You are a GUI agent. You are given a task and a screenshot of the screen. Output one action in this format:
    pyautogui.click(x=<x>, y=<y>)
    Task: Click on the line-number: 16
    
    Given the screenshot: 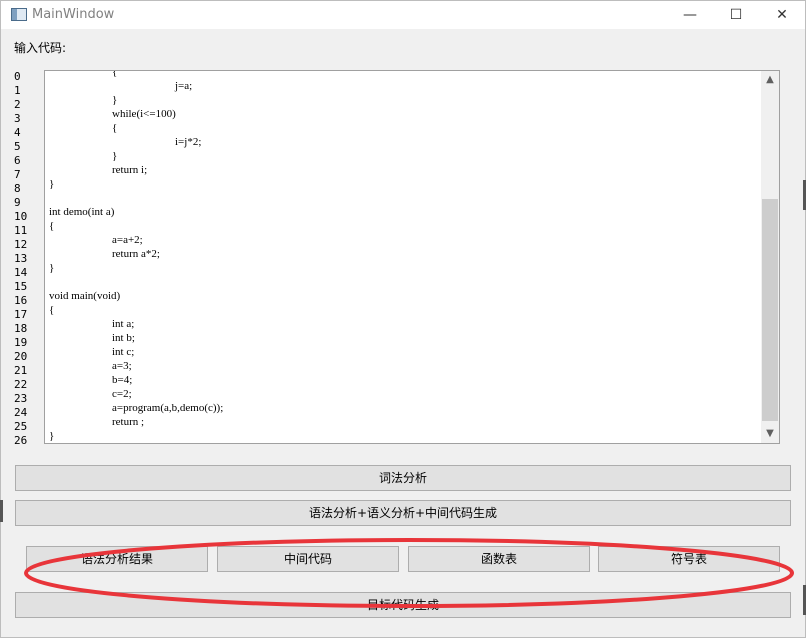 What is the action you would take?
    pyautogui.click(x=21, y=300)
    